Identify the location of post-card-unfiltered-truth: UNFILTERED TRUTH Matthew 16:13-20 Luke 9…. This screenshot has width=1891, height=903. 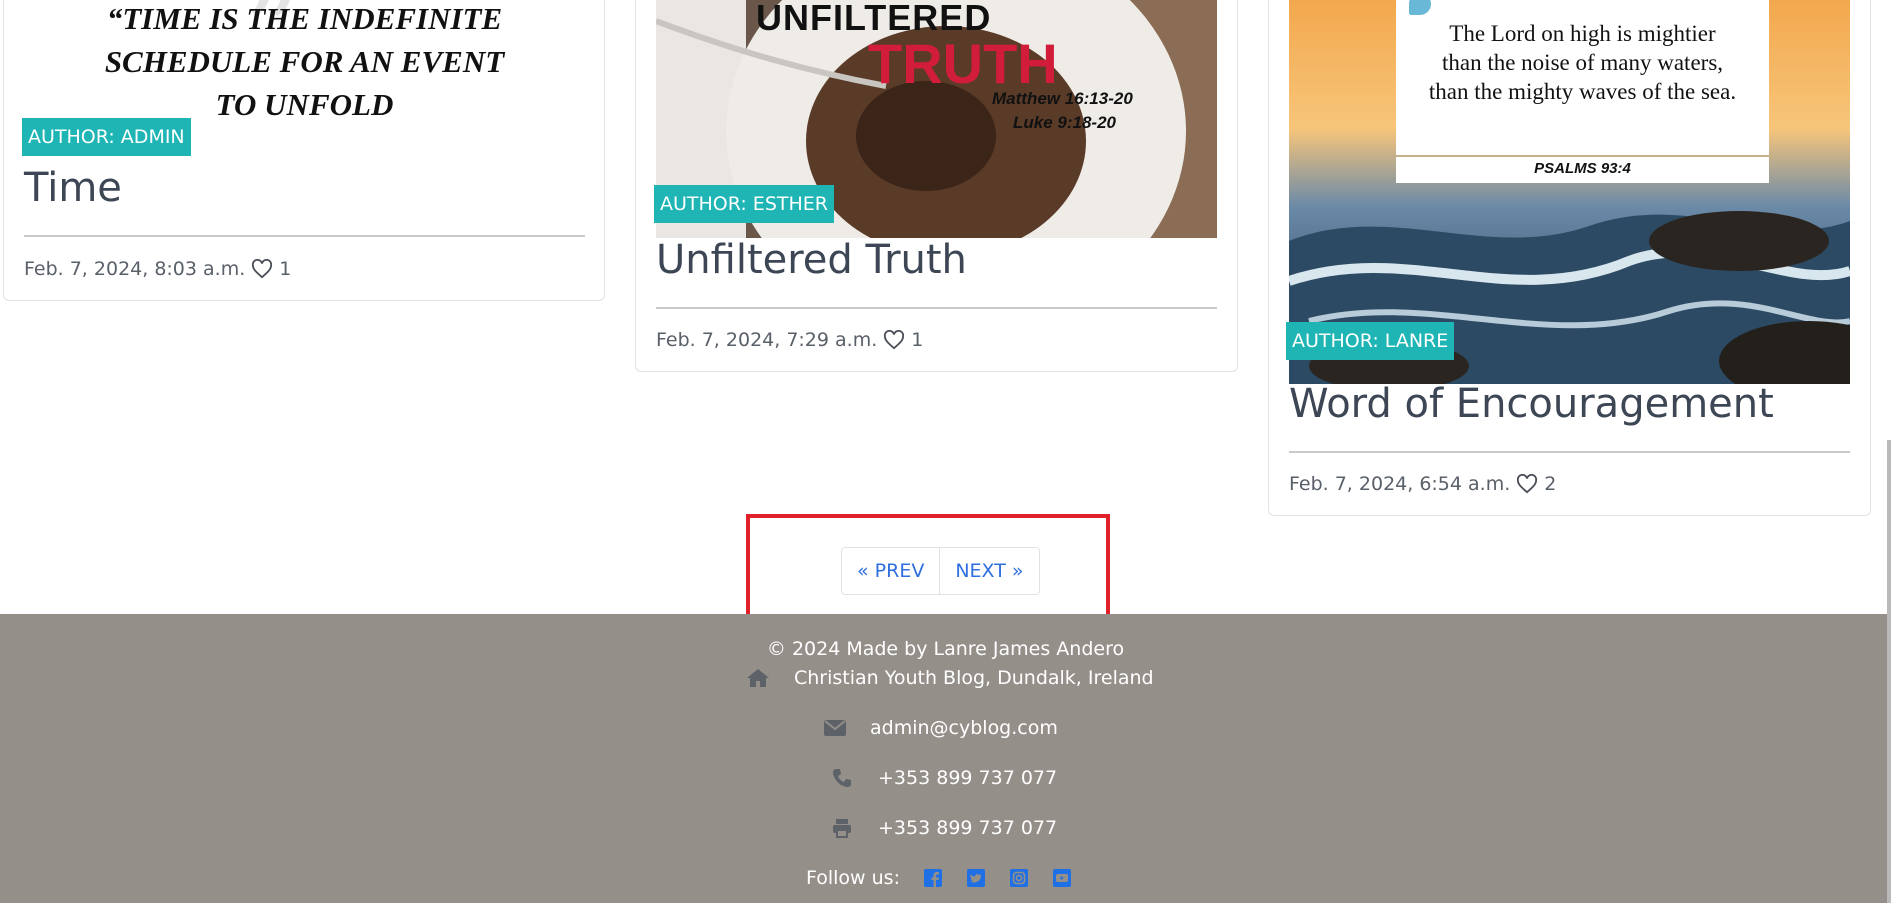
(936, 186).